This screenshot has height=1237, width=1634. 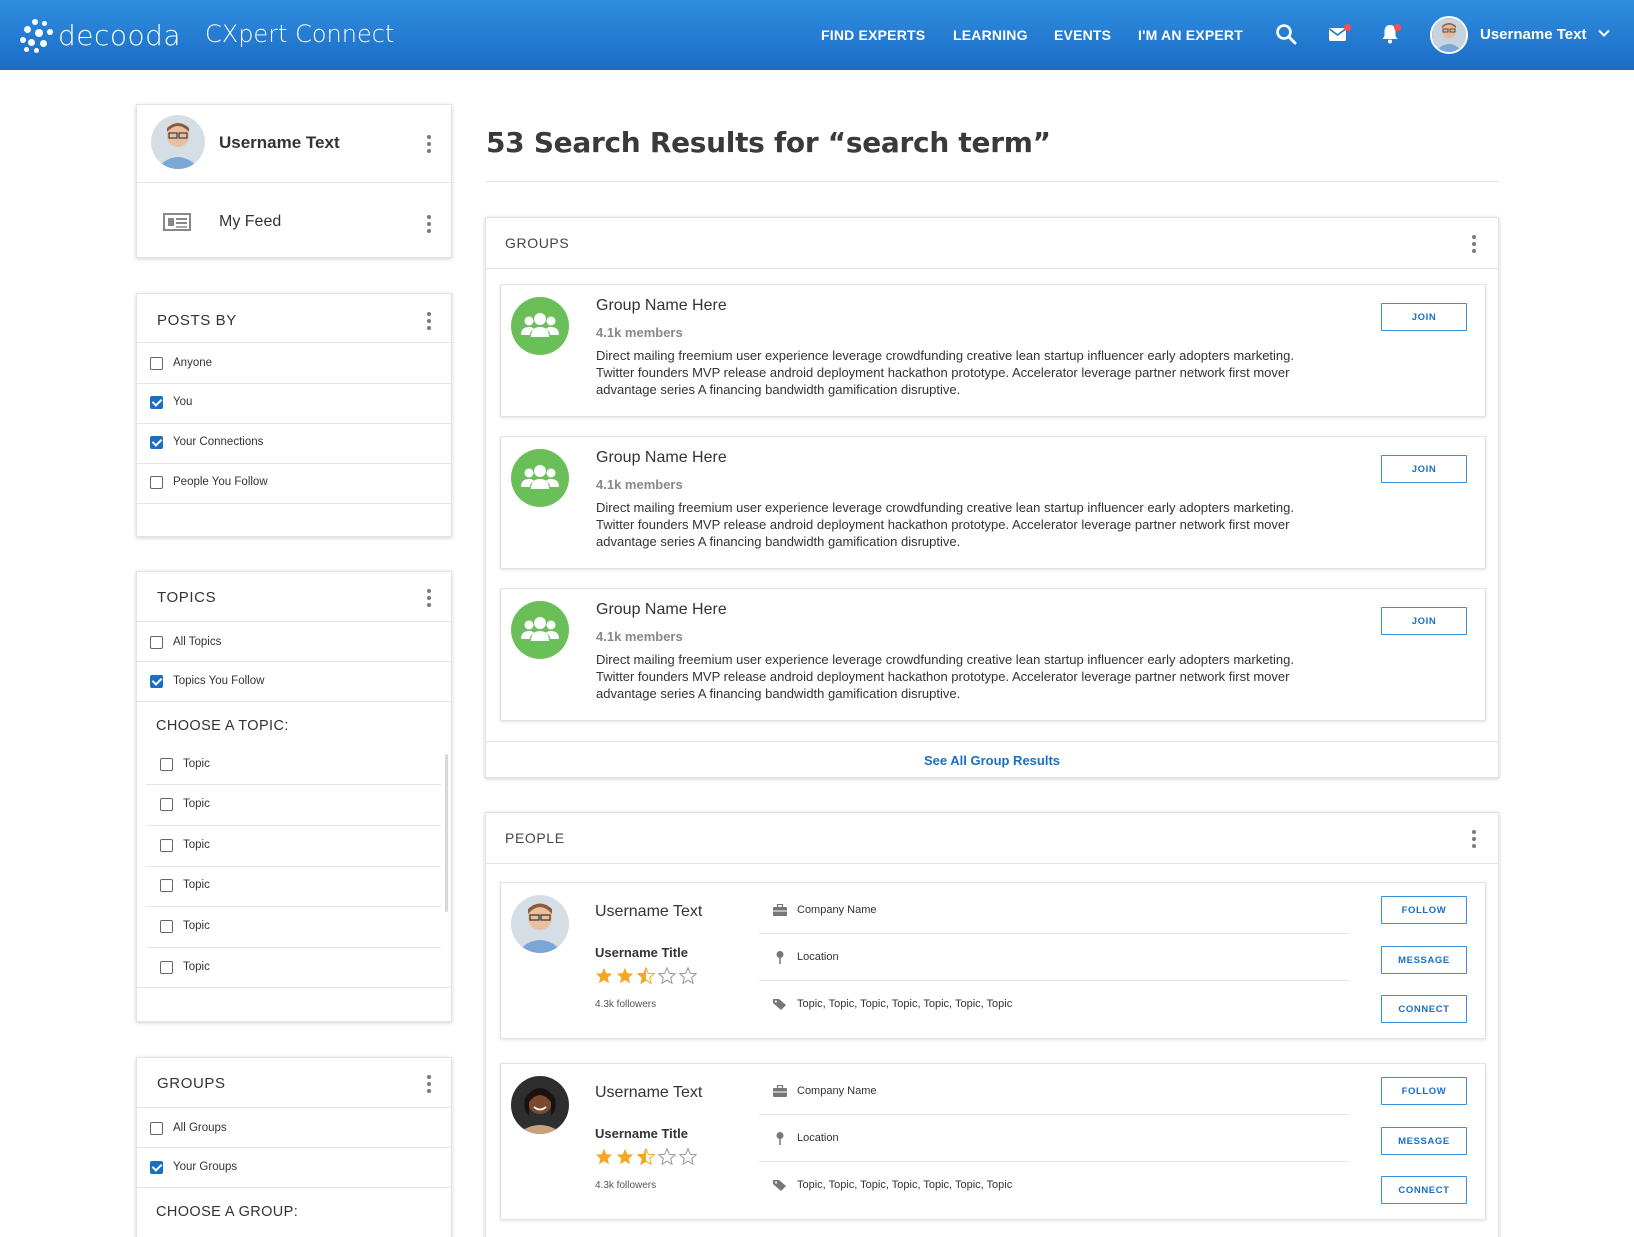 I want to click on person-title: Username Title, so click(x=641, y=1133).